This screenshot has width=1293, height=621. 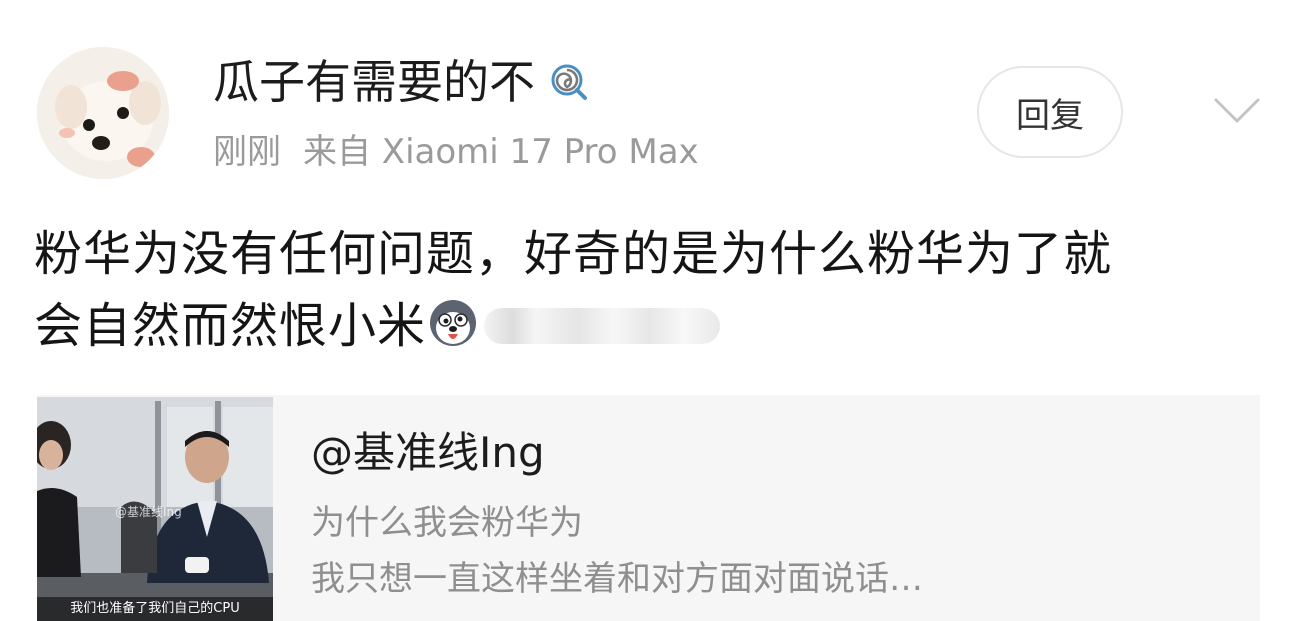 I want to click on post-time: 刚刚, so click(x=247, y=152).